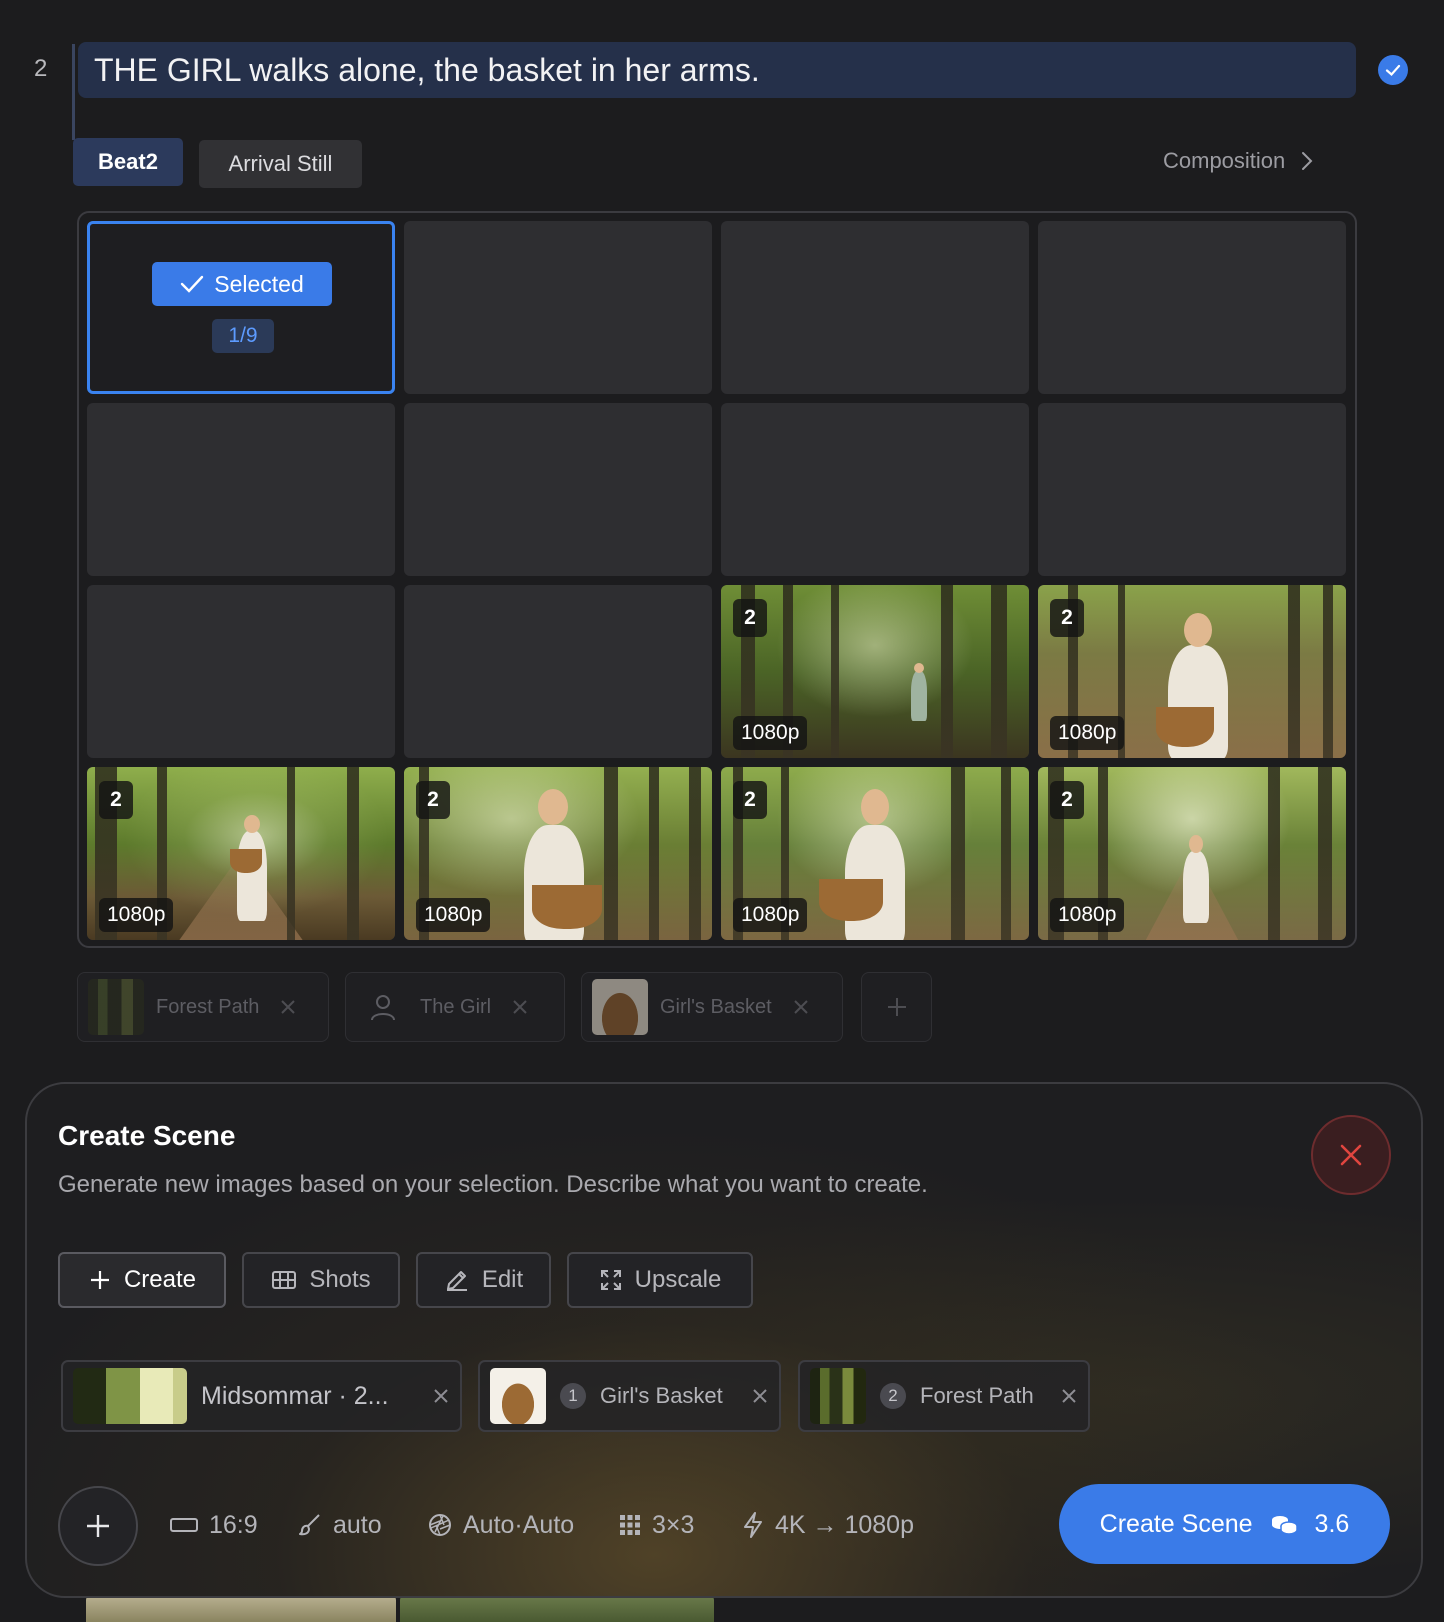  I want to click on layout-option: 3×3, so click(656, 1525).